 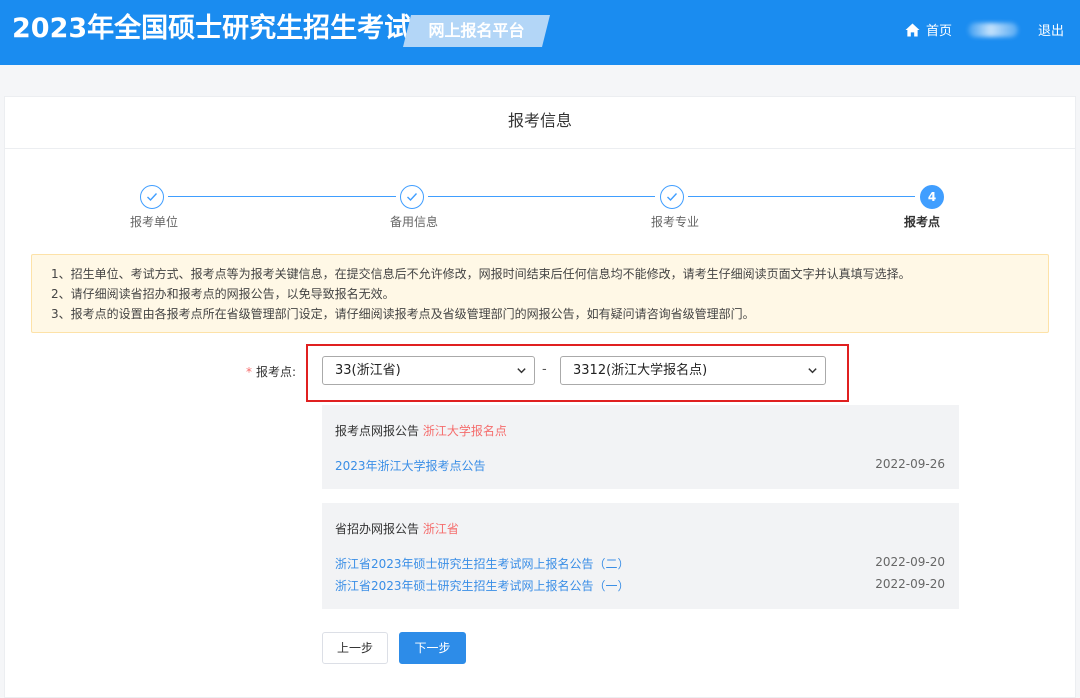 What do you see at coordinates (432, 648) in the screenshot?
I see `next-step-button: 下一步` at bounding box center [432, 648].